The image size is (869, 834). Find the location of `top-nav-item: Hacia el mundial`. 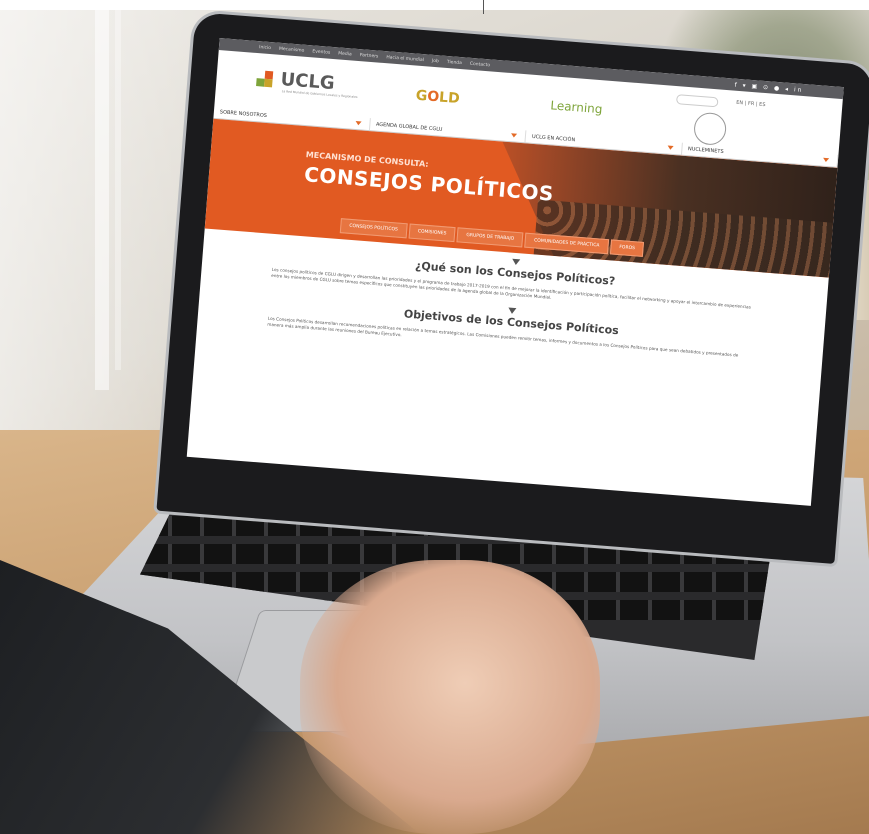

top-nav-item: Hacia el mundial is located at coordinates (405, 59).